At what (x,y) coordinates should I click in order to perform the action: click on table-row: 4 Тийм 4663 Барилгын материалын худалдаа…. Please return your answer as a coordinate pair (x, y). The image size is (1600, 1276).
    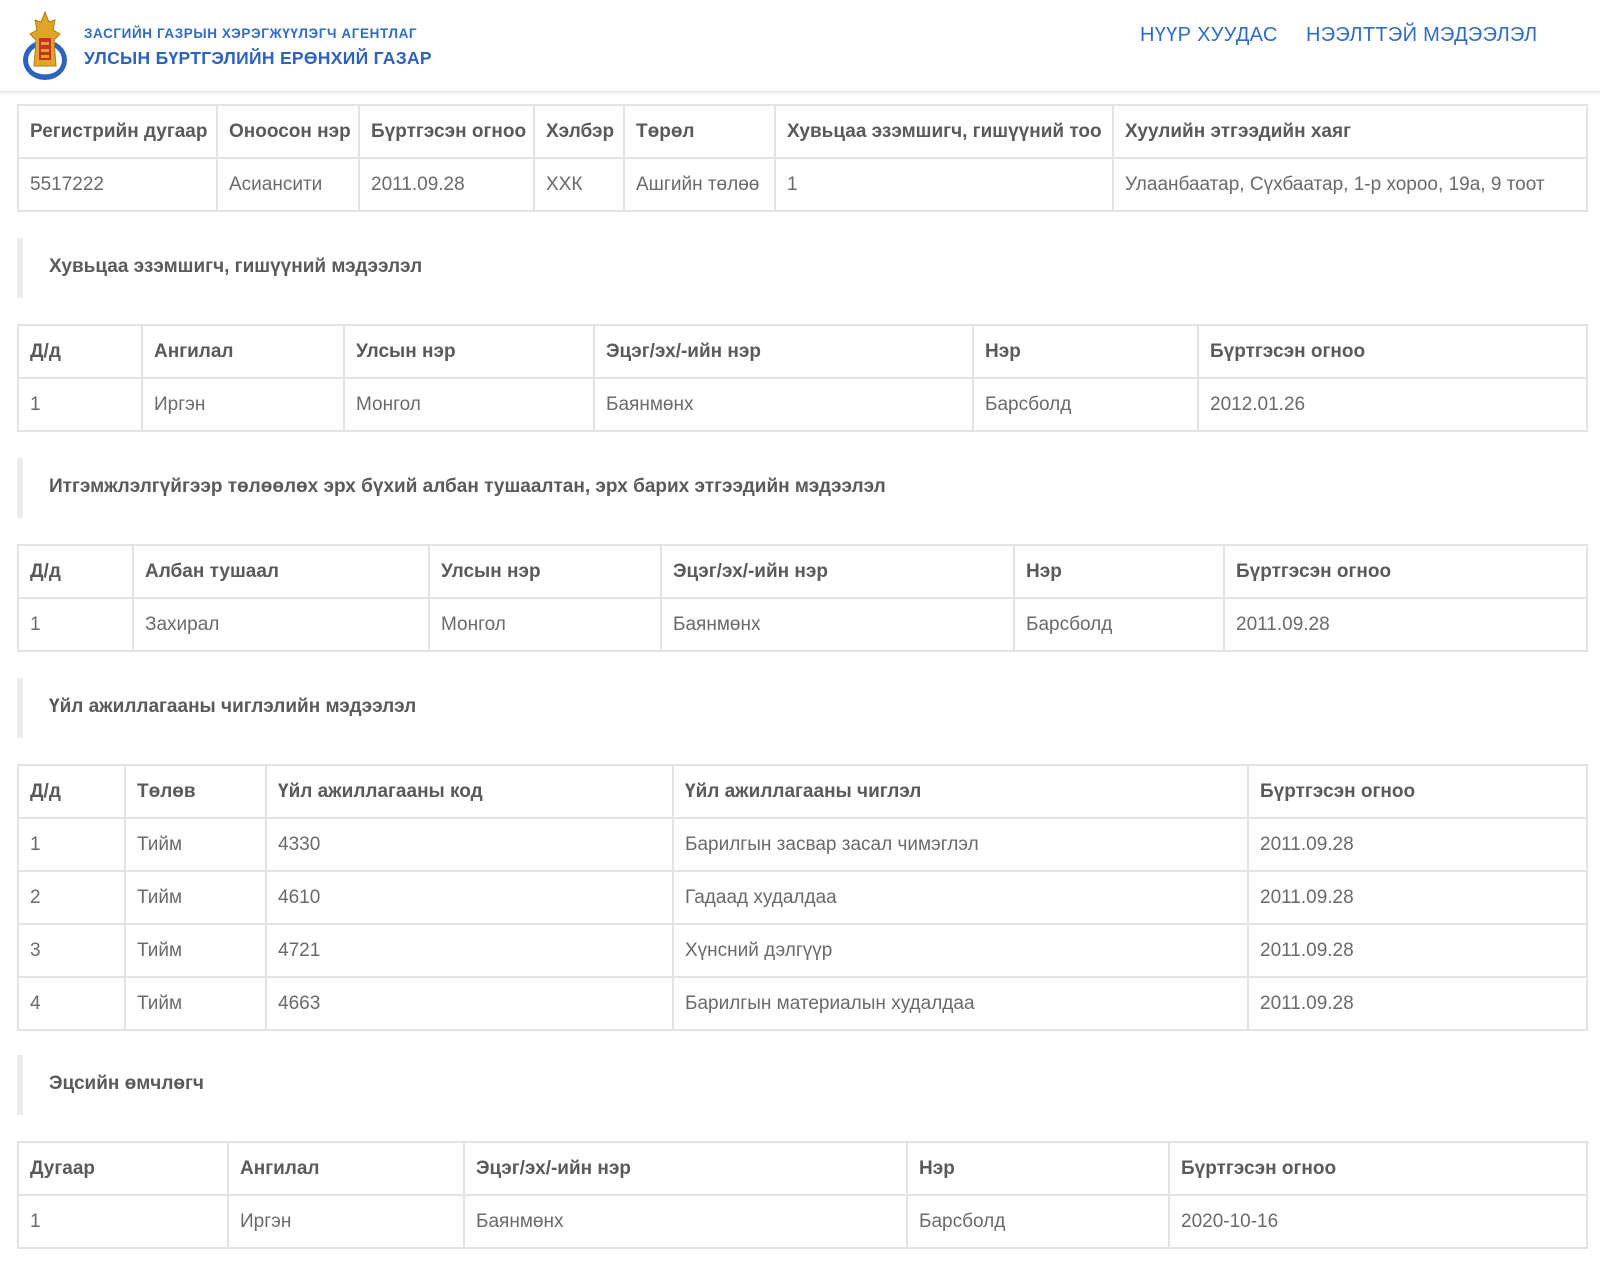
    Looking at the image, I should click on (802, 1003).